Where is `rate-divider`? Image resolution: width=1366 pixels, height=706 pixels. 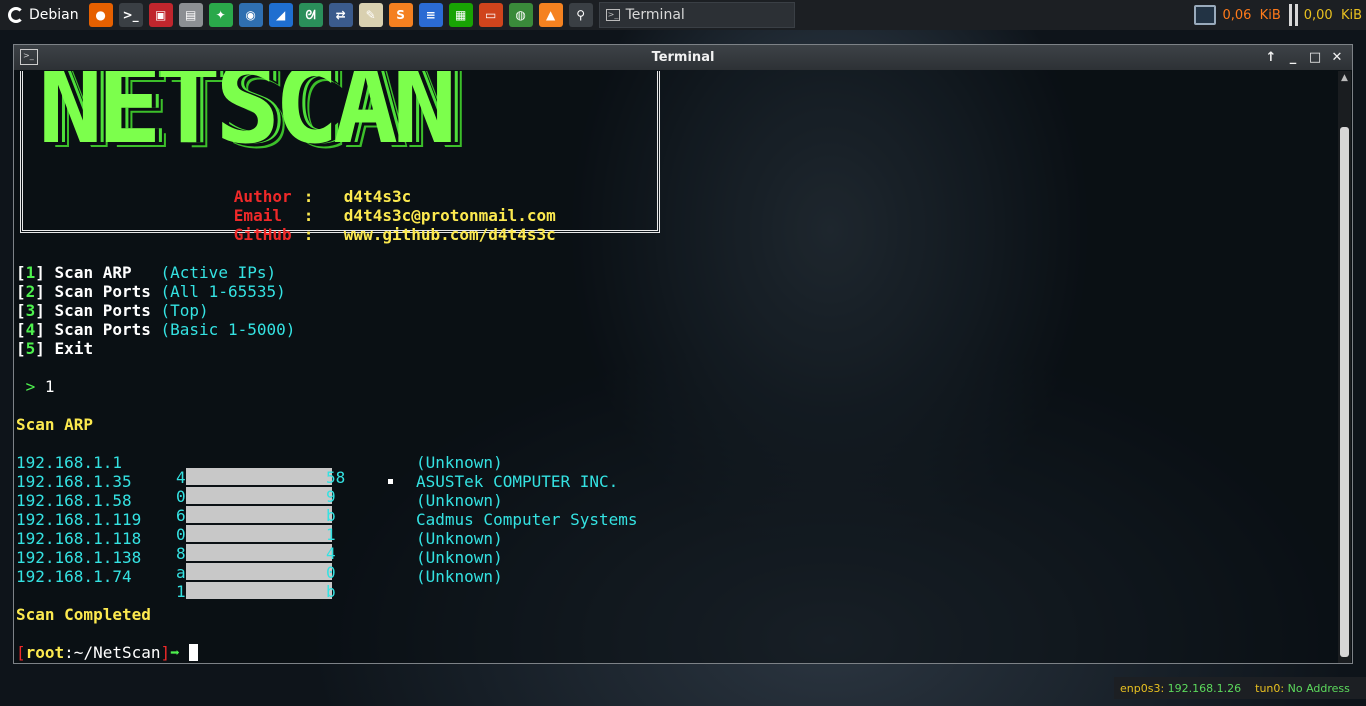 rate-divider is located at coordinates (1293, 15).